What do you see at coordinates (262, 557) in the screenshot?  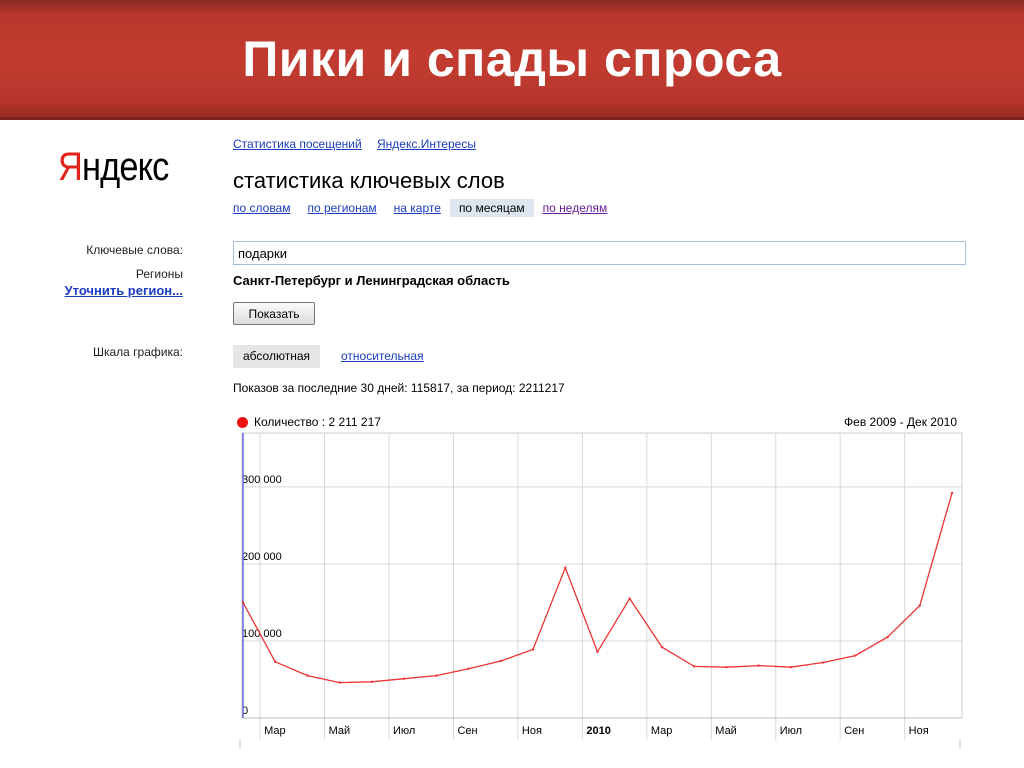 I see `y-tick-label: 200 000` at bounding box center [262, 557].